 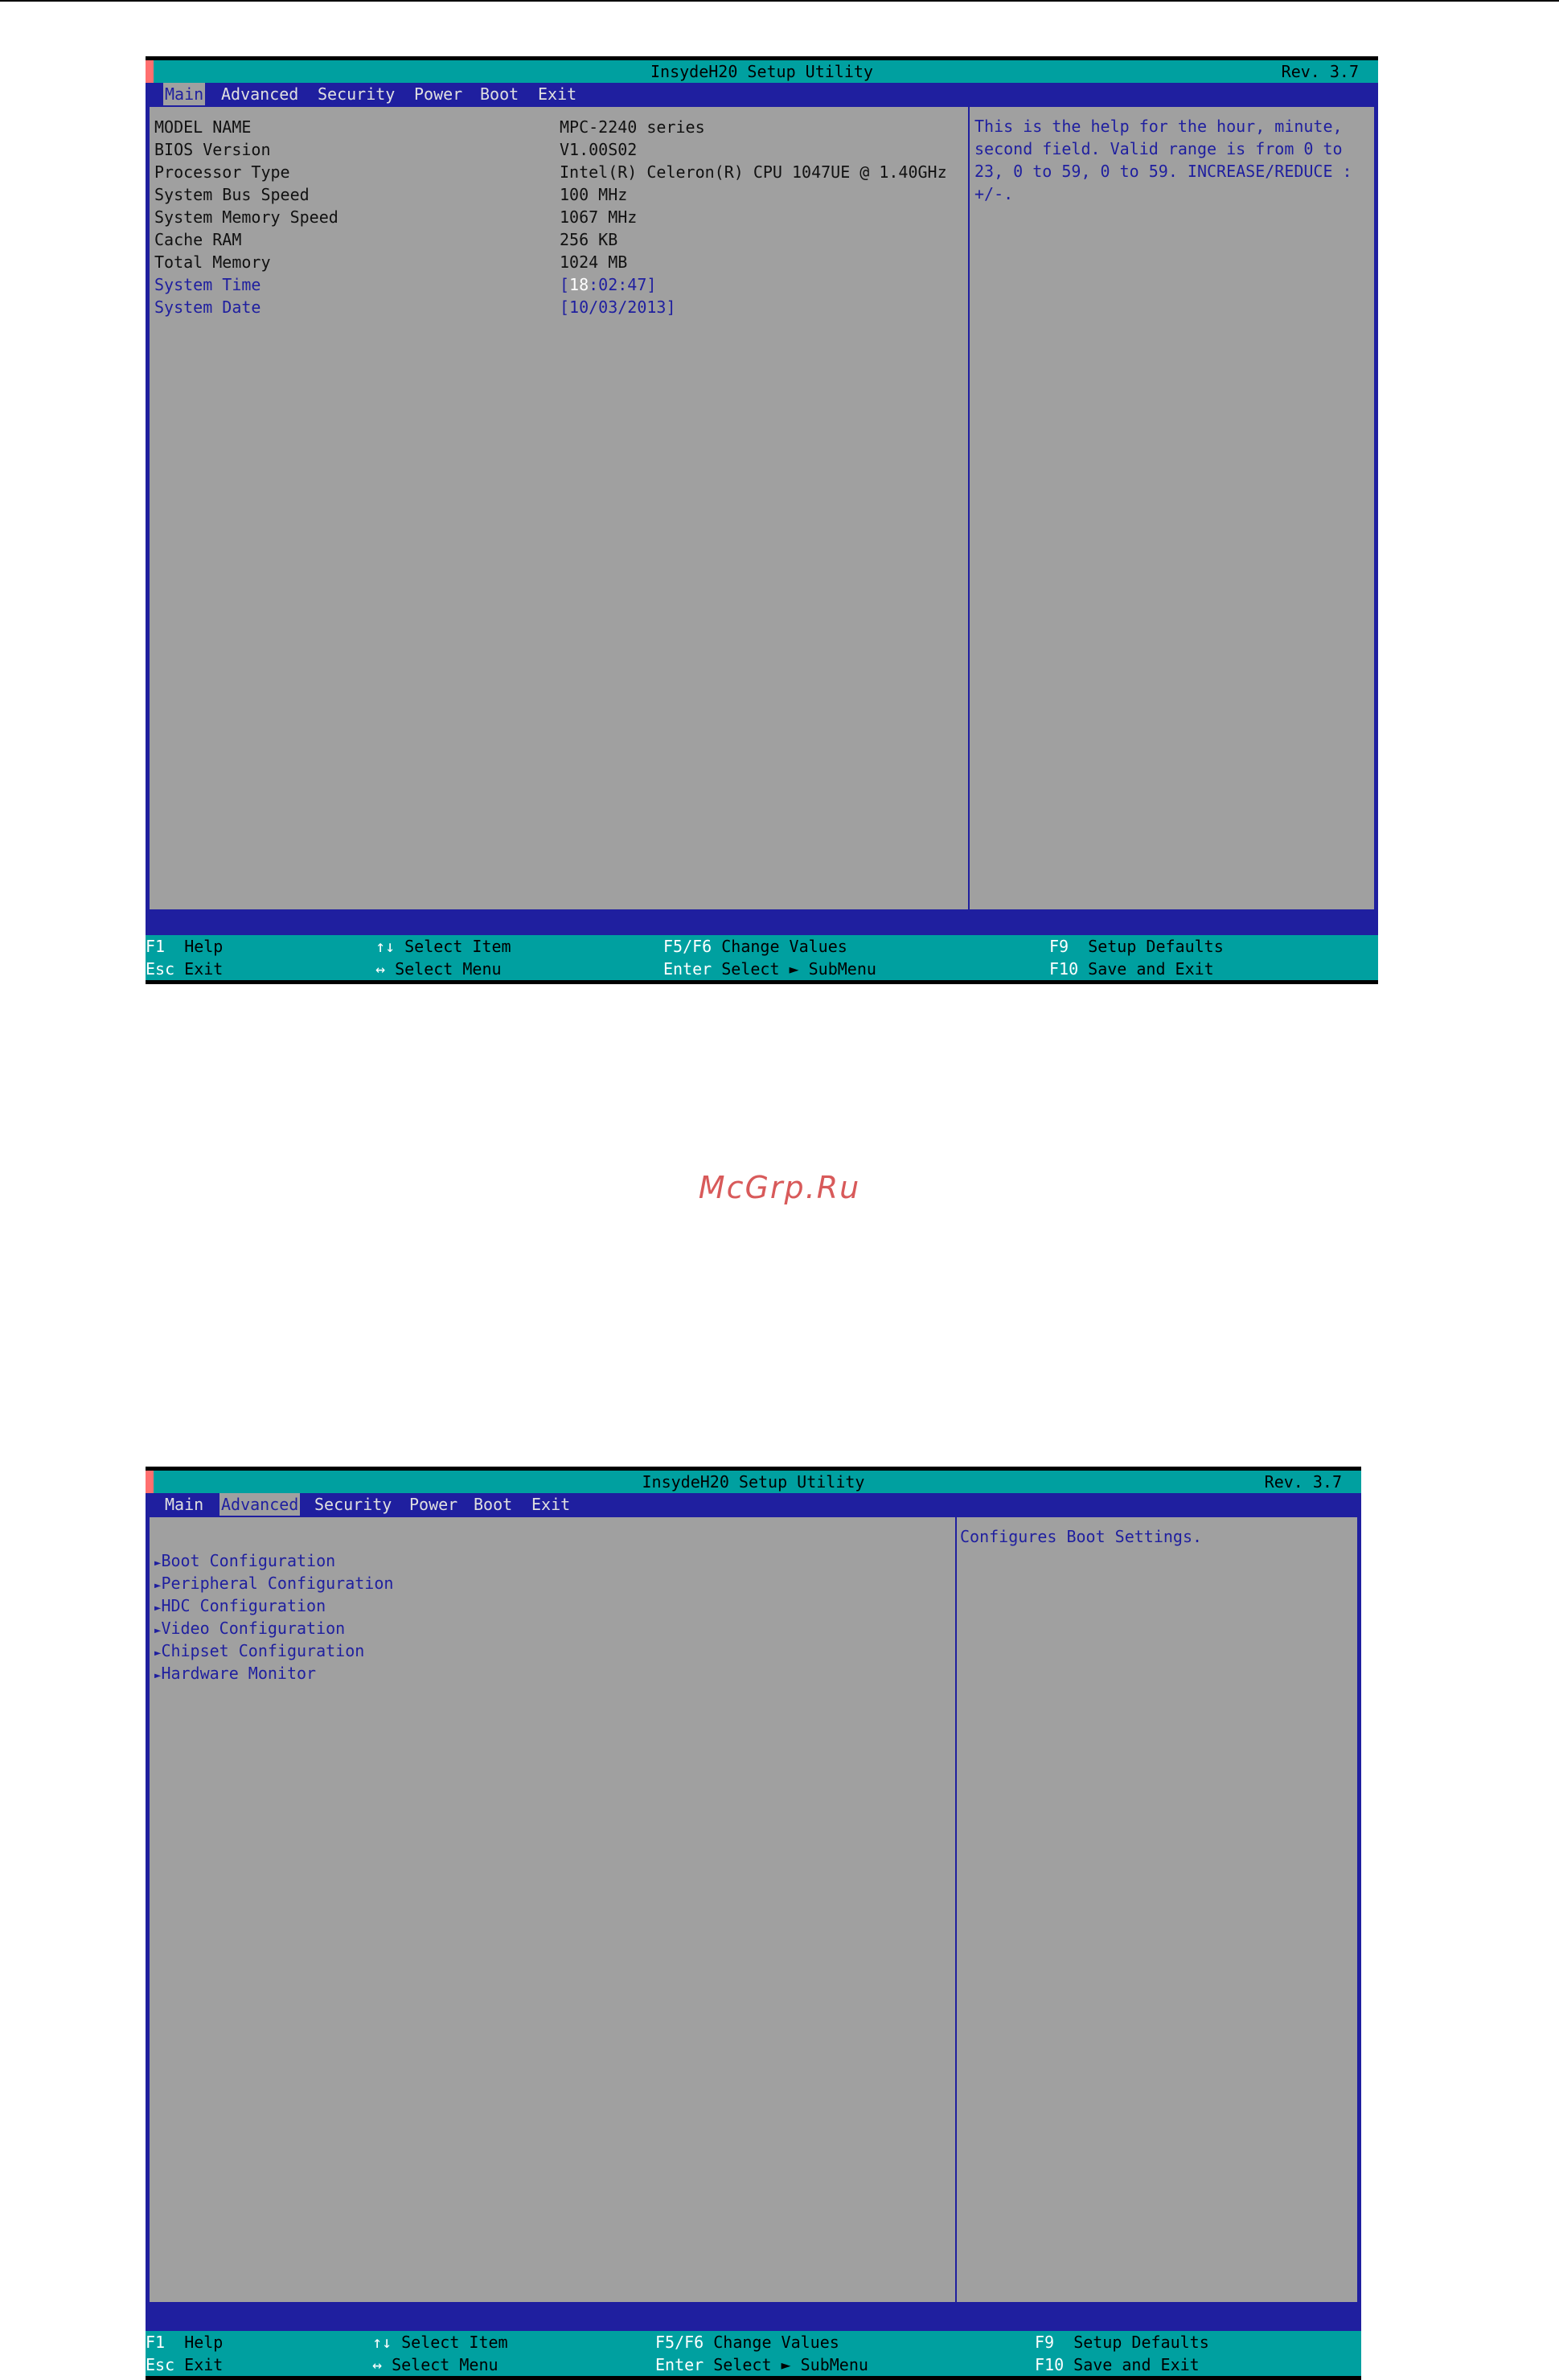 What do you see at coordinates (1081, 1536) in the screenshot?
I see `help-text: Configures Boot Settings.` at bounding box center [1081, 1536].